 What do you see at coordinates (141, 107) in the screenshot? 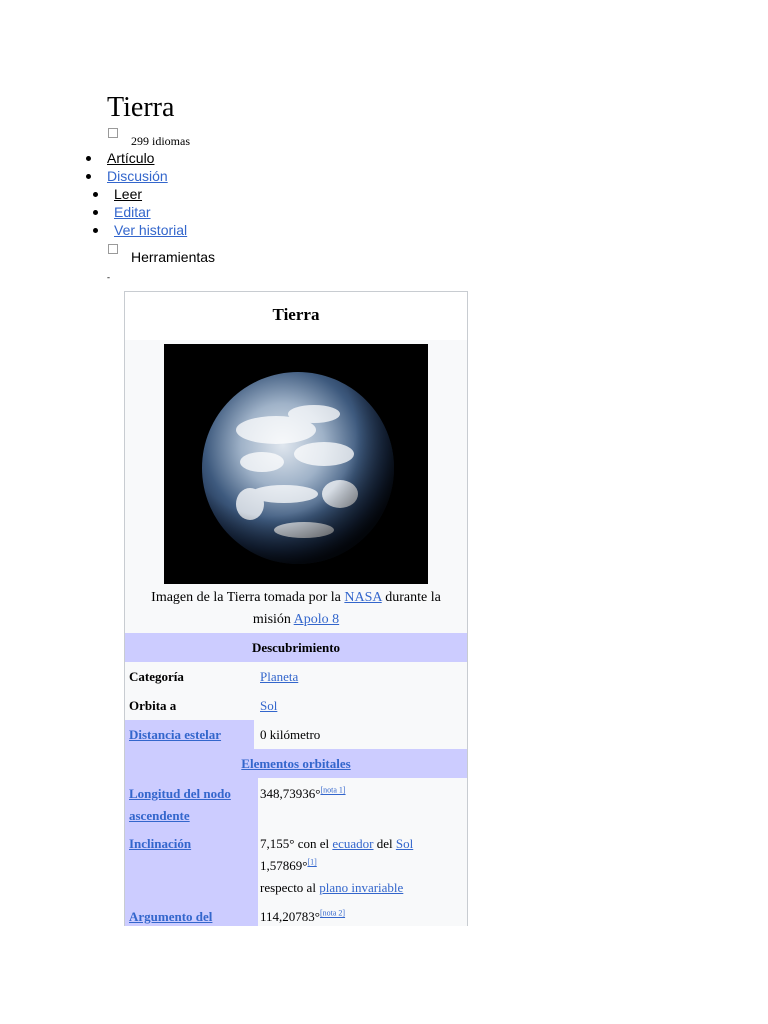
I see `page-title: Tierra` at bounding box center [141, 107].